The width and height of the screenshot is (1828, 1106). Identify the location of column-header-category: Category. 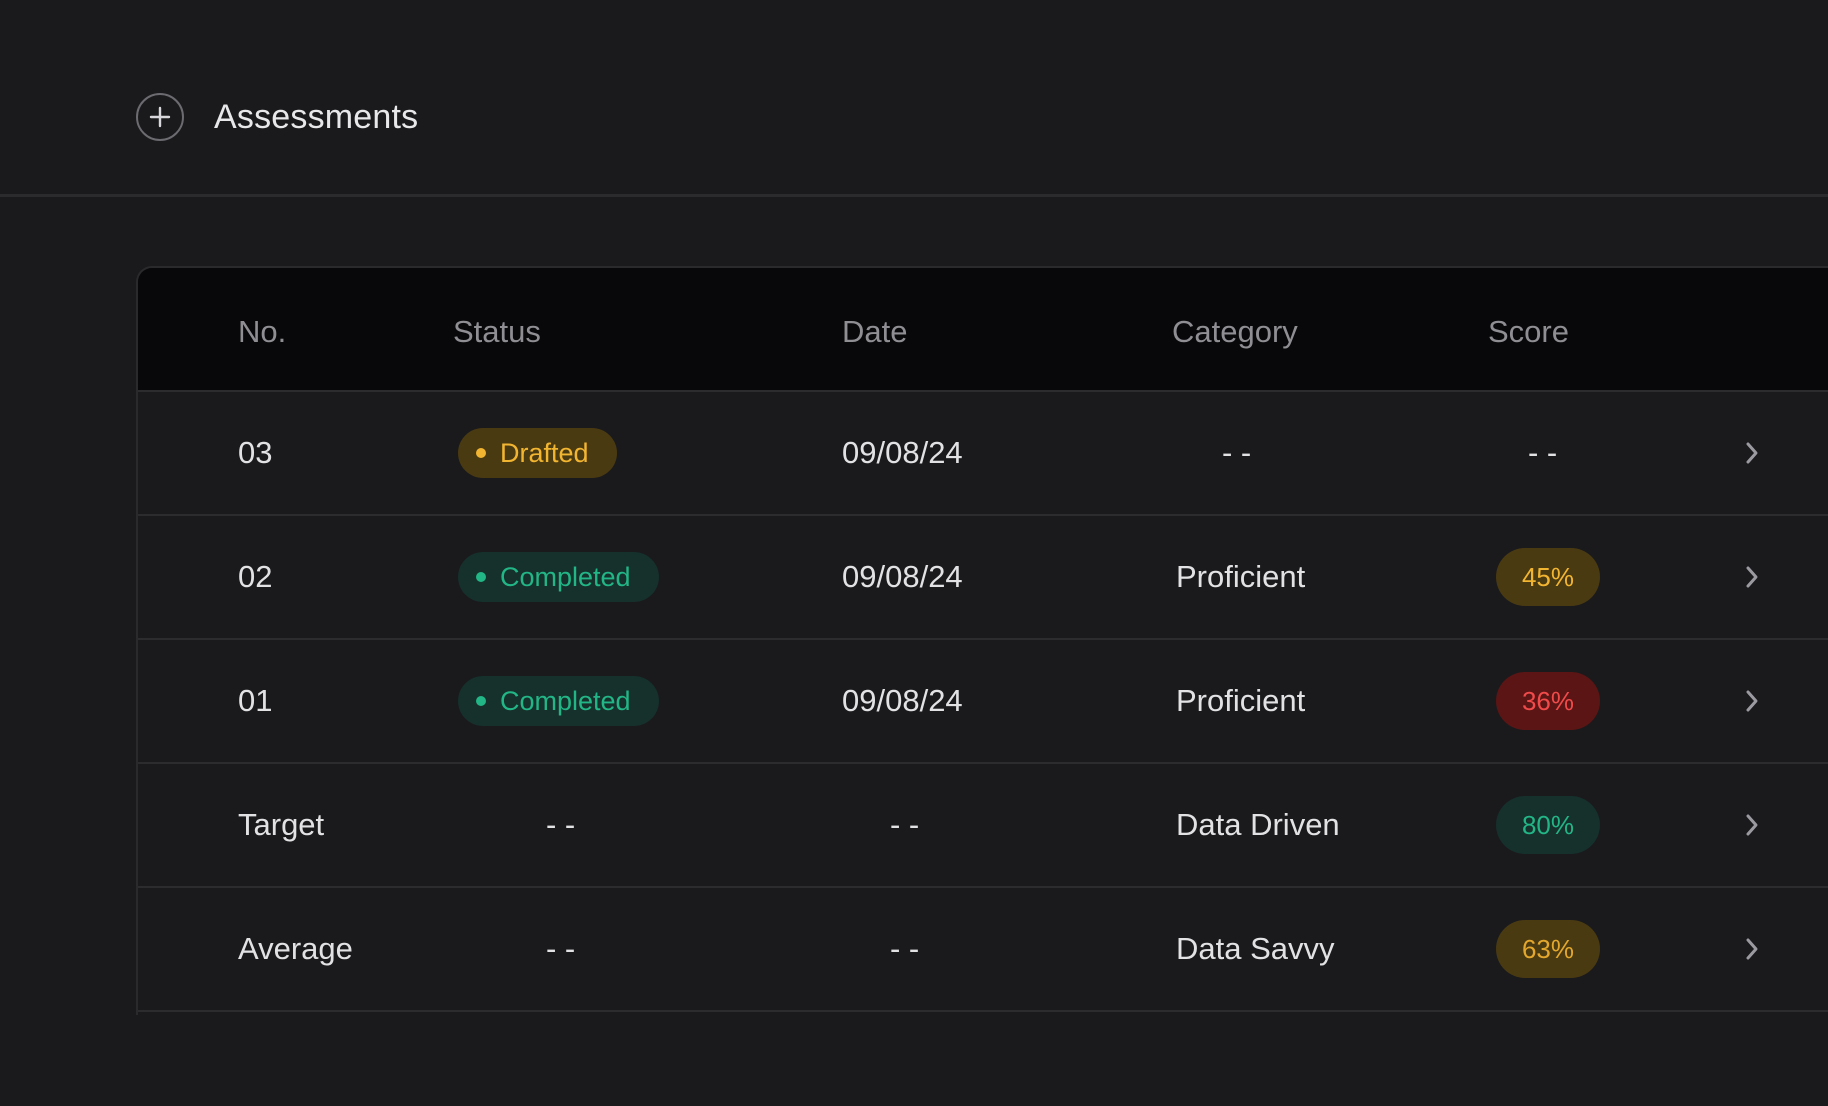
(1235, 331).